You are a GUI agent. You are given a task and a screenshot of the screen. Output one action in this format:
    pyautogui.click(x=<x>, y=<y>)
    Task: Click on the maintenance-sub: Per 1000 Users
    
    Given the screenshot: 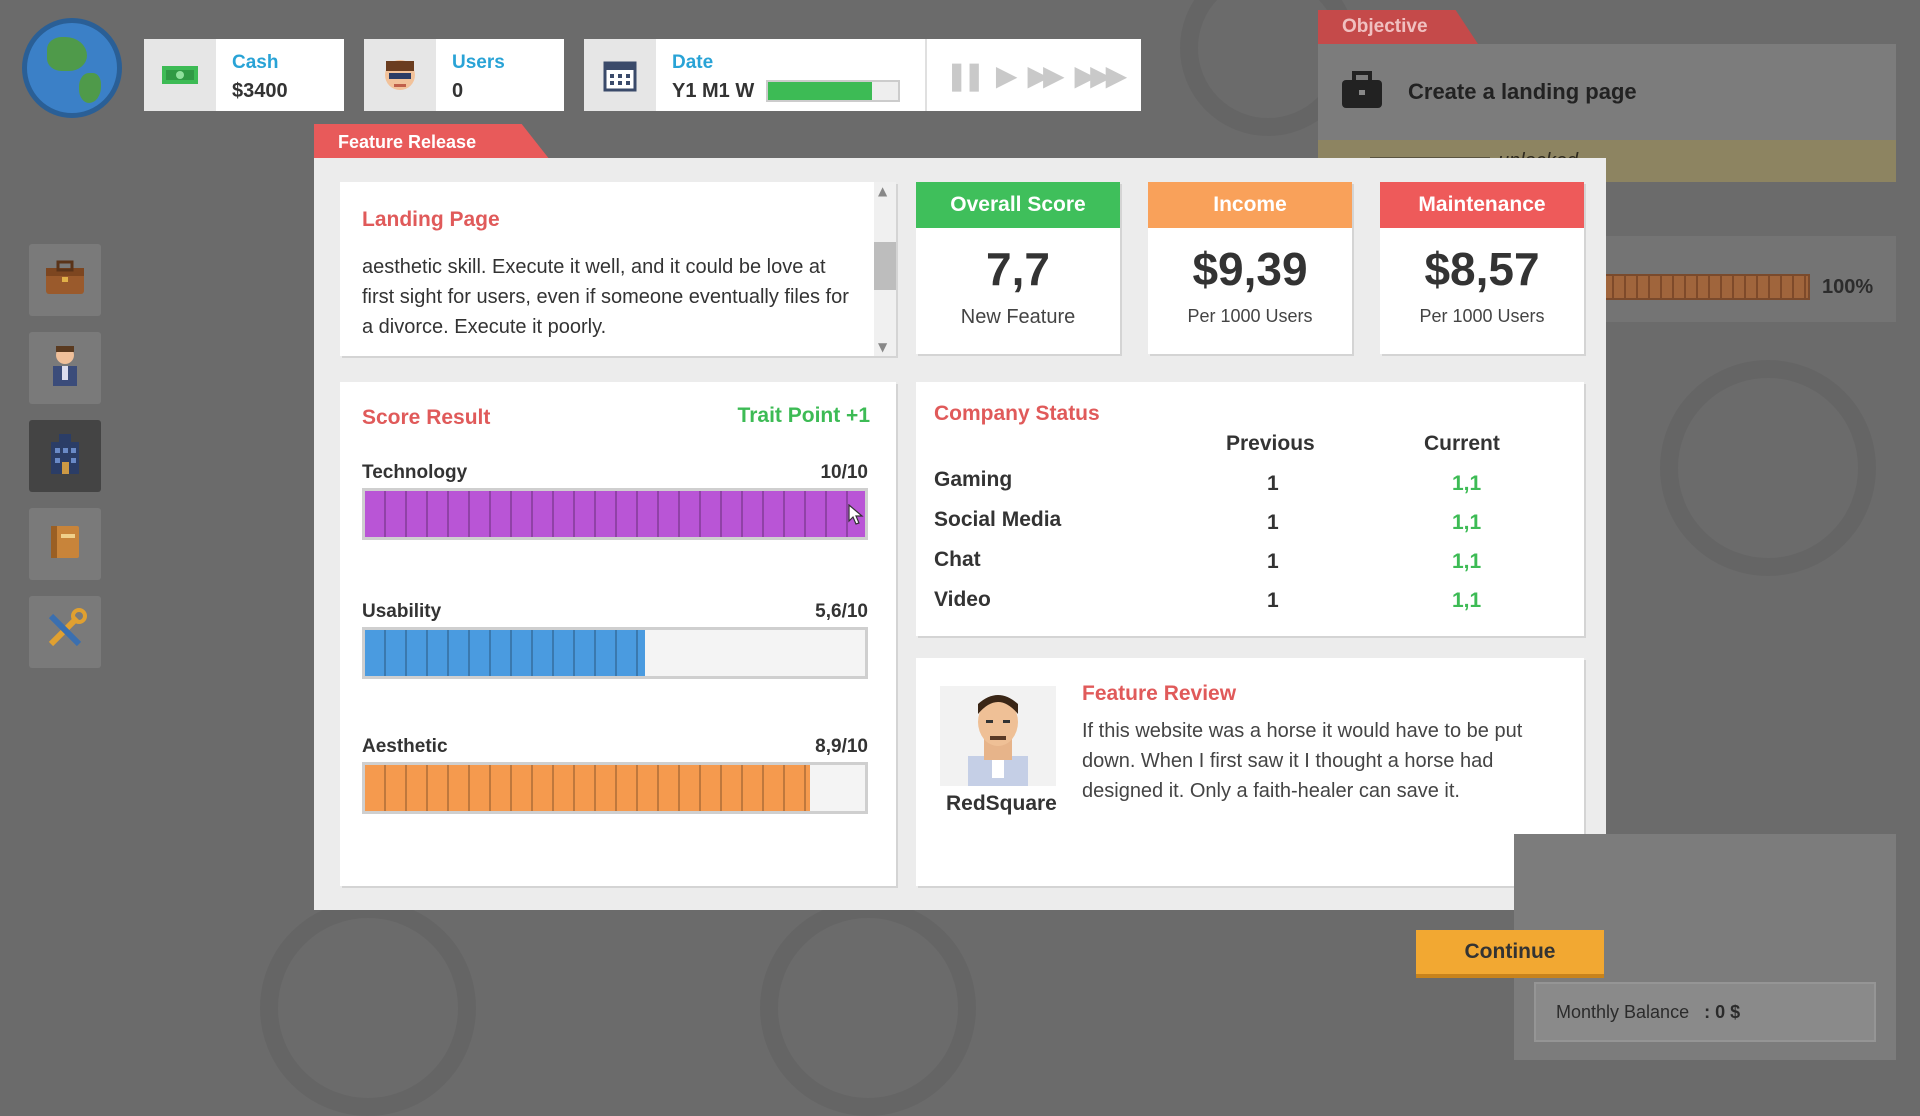 What is the action you would take?
    pyautogui.click(x=1482, y=316)
    